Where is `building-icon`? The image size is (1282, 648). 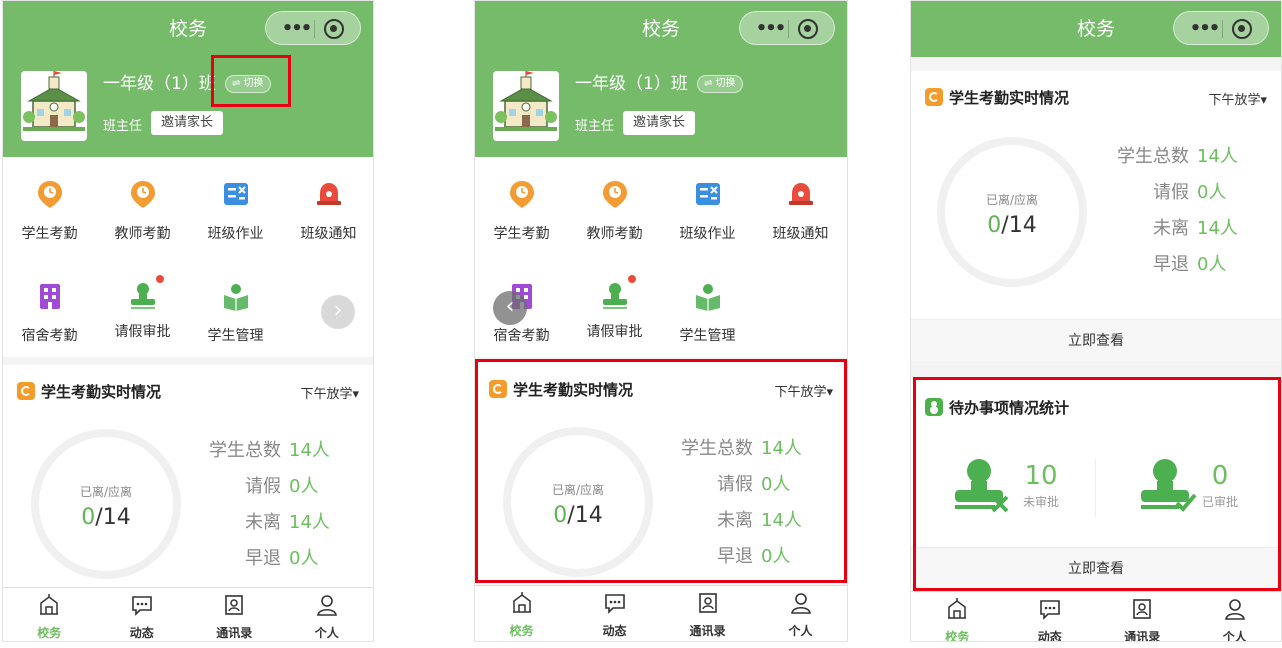
building-icon is located at coordinates (50, 296).